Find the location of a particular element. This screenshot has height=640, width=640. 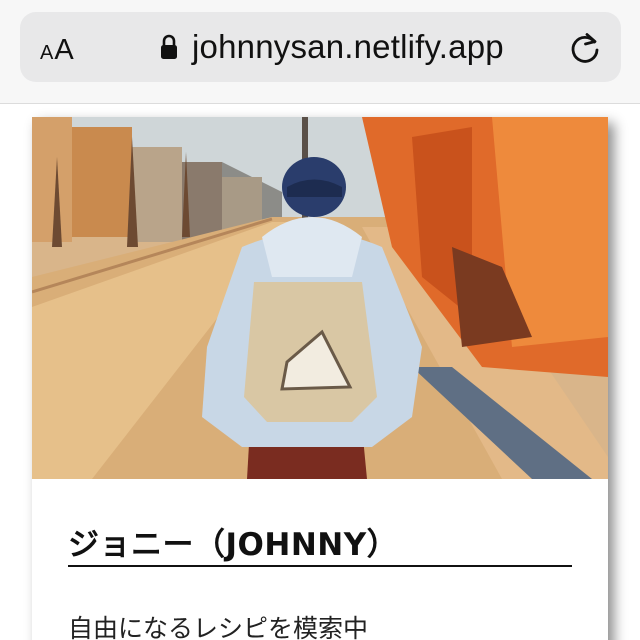

reload-icon is located at coordinates (585, 48).